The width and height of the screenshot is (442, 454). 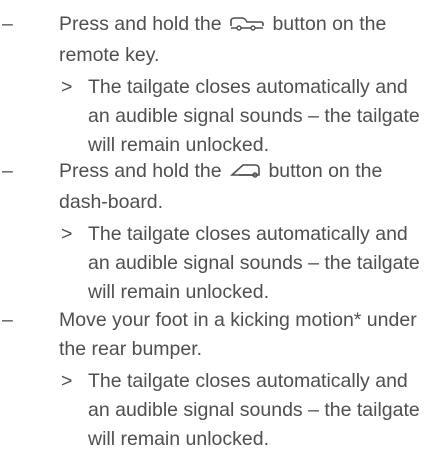 What do you see at coordinates (247, 26) in the screenshot?
I see `tailgate-key-icon` at bounding box center [247, 26].